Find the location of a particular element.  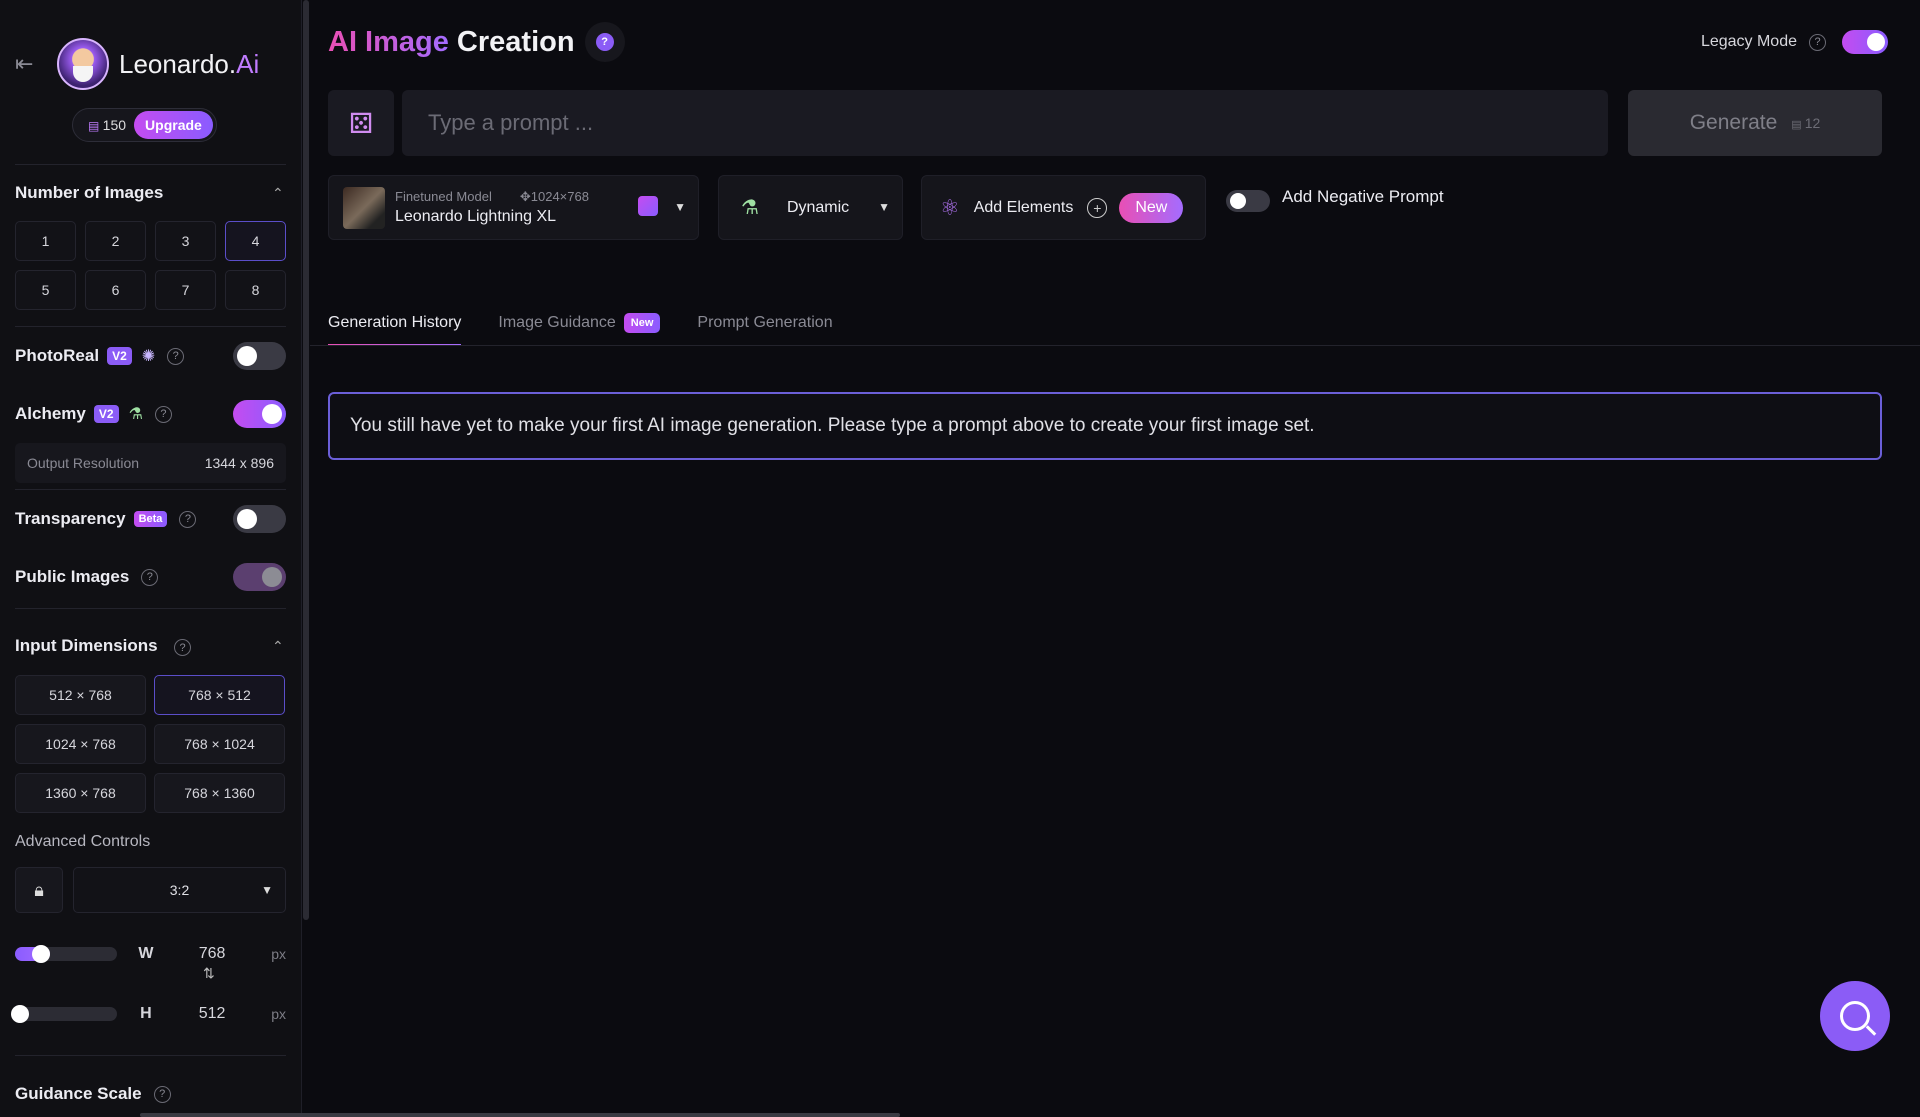

new-badge: New is located at coordinates (642, 323).